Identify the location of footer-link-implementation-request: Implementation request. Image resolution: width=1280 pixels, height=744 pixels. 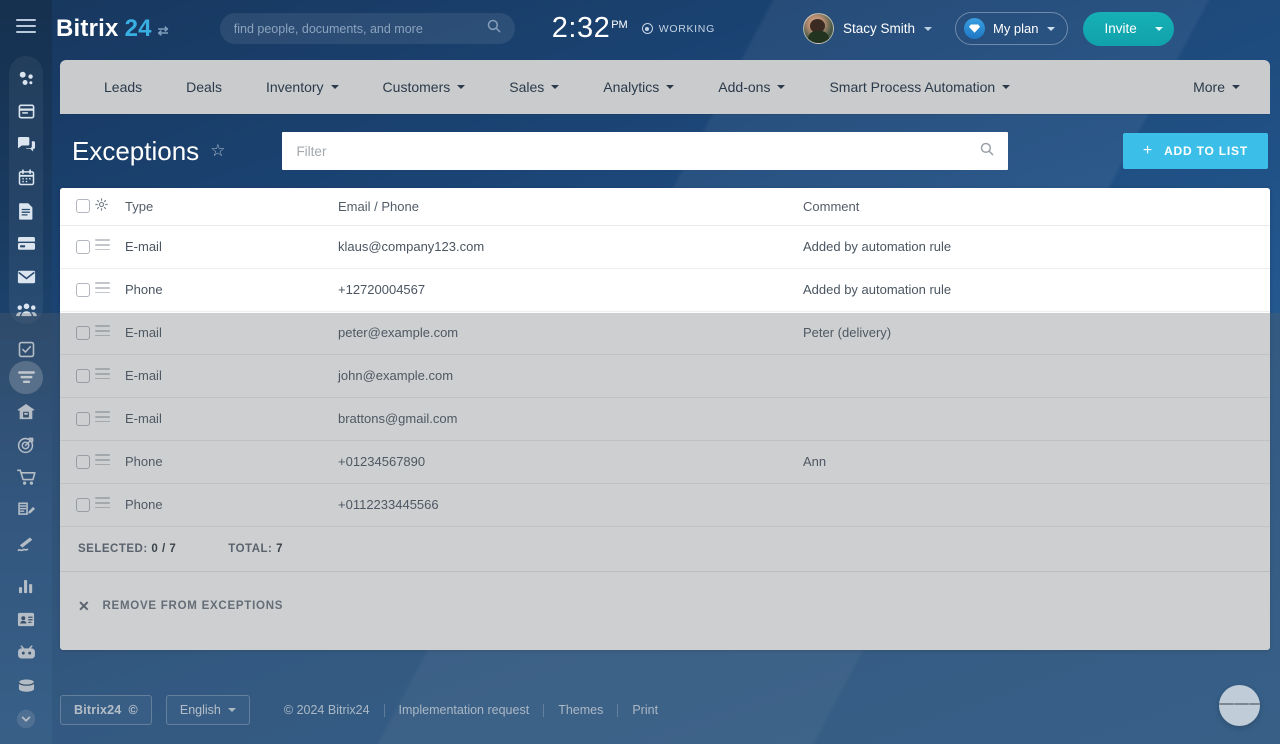
(464, 710).